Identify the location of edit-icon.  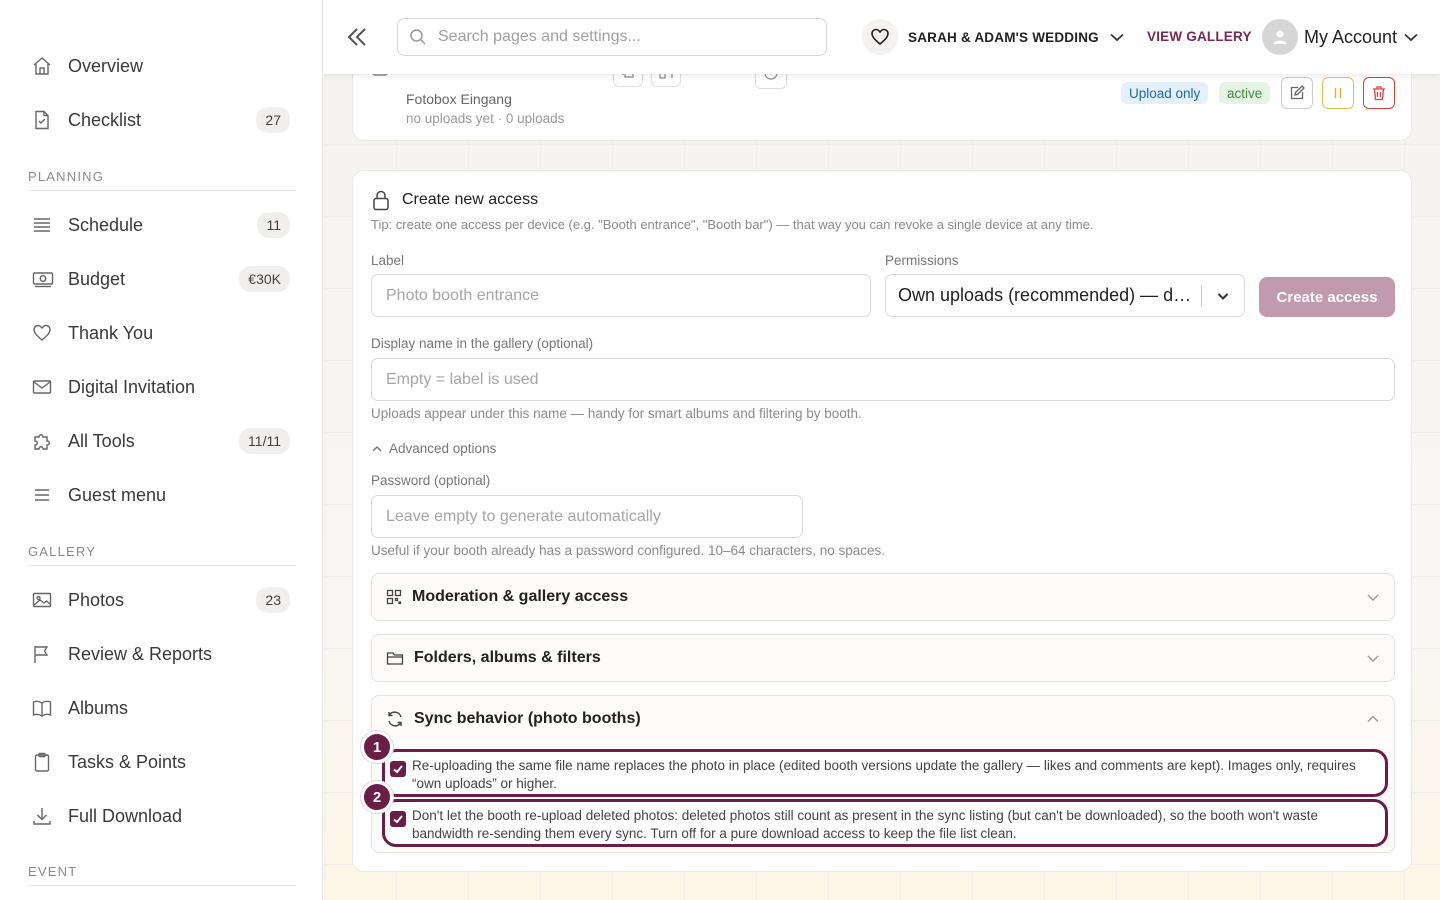
(1297, 93).